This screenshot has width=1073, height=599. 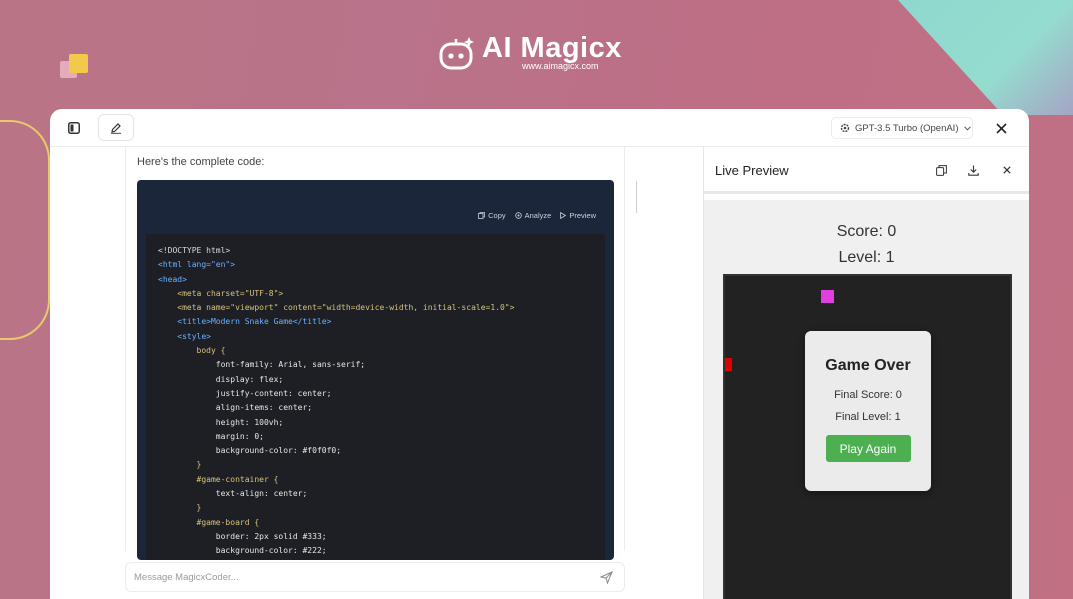 What do you see at coordinates (967, 128) in the screenshot?
I see `chevron-down-icon` at bounding box center [967, 128].